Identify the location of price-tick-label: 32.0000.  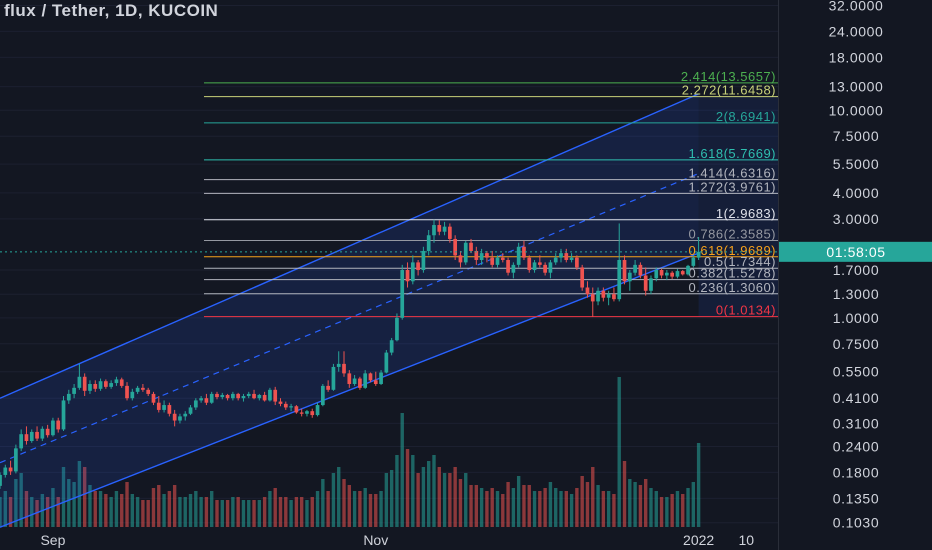
(856, 6).